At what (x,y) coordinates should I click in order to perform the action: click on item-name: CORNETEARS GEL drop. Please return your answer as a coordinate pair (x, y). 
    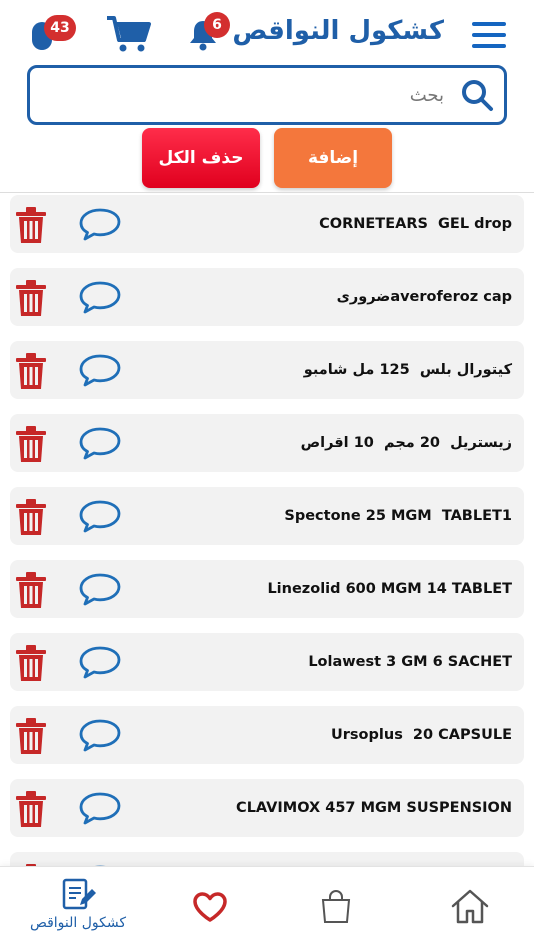
    Looking at the image, I should click on (415, 224).